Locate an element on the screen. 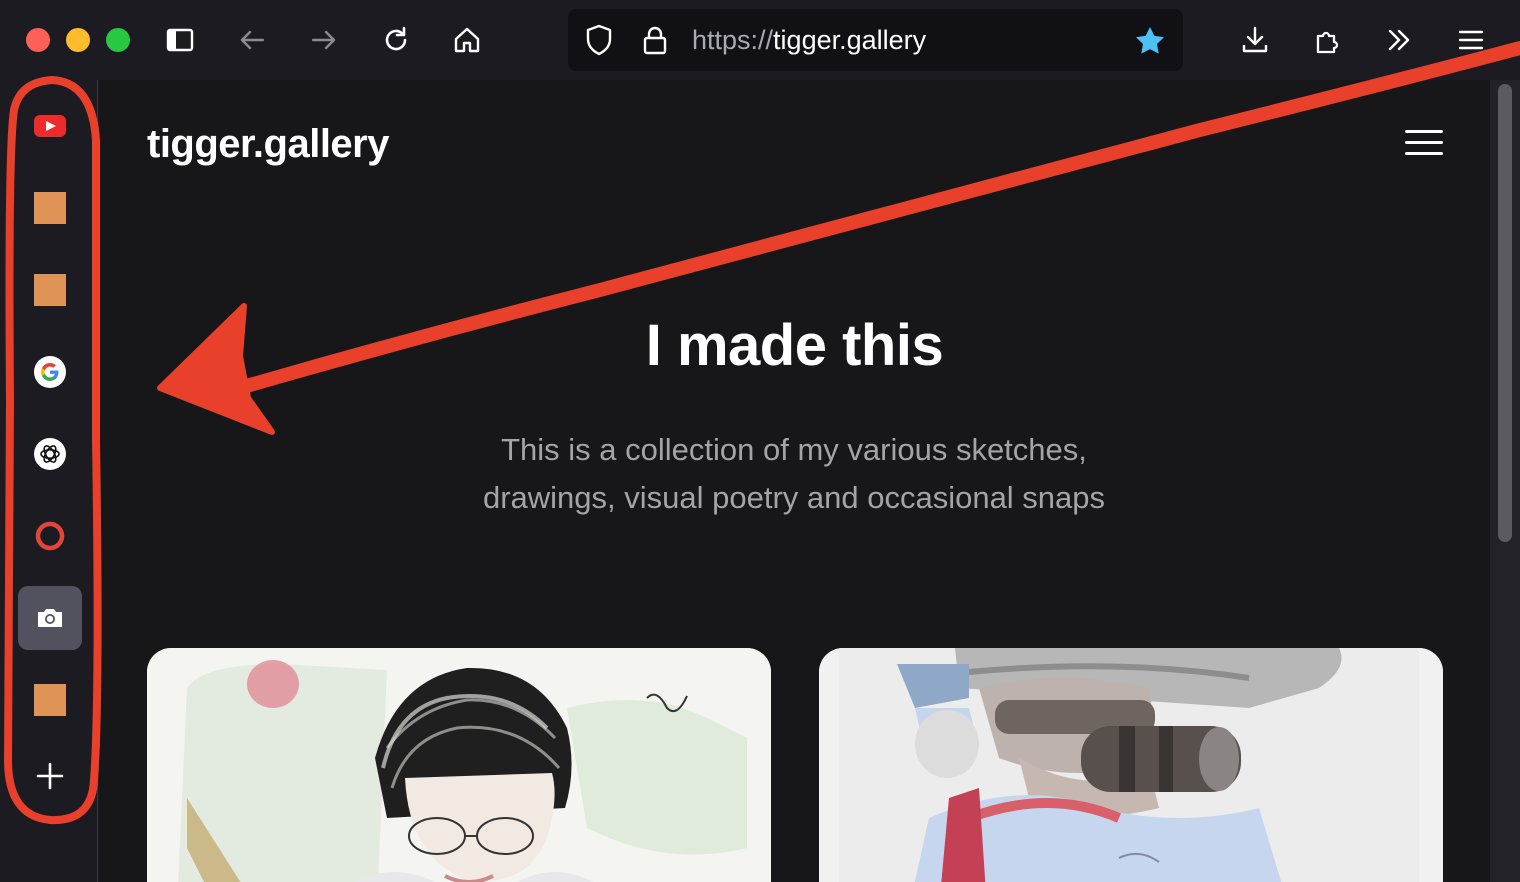  ring-icon is located at coordinates (50, 536).